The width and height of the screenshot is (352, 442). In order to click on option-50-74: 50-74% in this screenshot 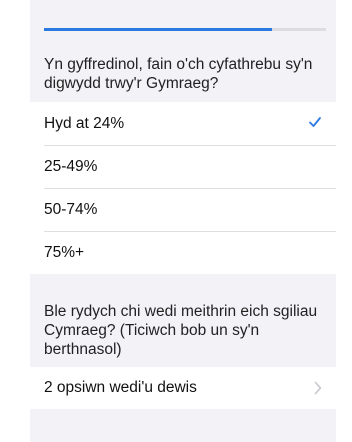, I will do `click(183, 209)`.